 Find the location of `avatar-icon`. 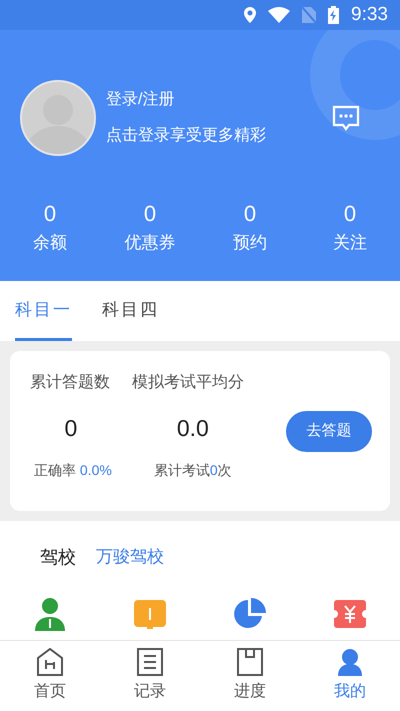

avatar-icon is located at coordinates (58, 118).